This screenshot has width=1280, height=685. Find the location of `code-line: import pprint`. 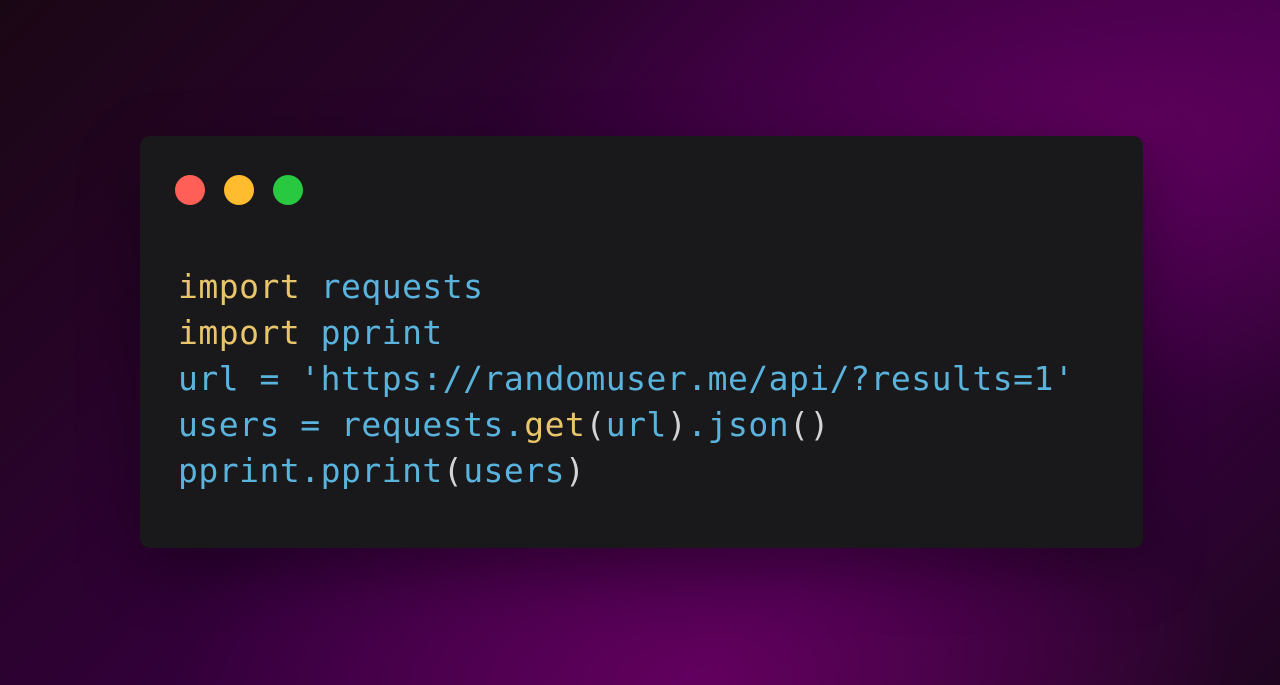

code-line: import pprint is located at coordinates (626, 333).